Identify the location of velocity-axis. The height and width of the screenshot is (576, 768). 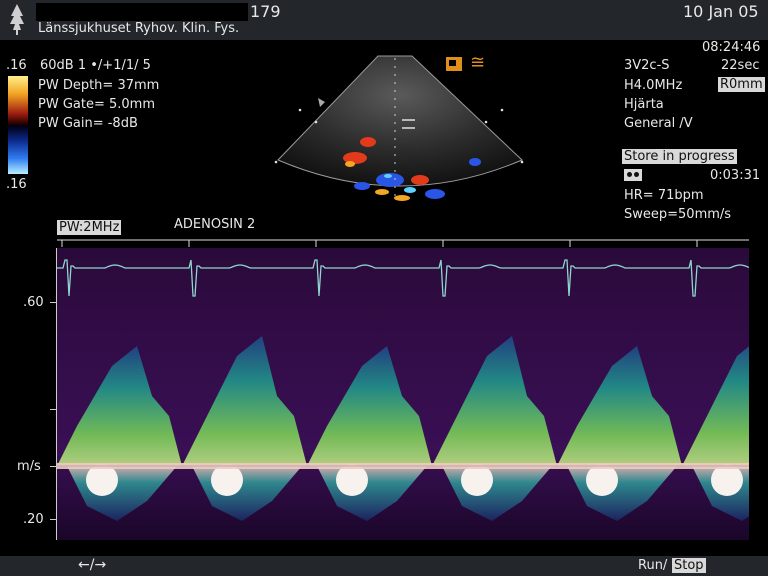
(56, 394).